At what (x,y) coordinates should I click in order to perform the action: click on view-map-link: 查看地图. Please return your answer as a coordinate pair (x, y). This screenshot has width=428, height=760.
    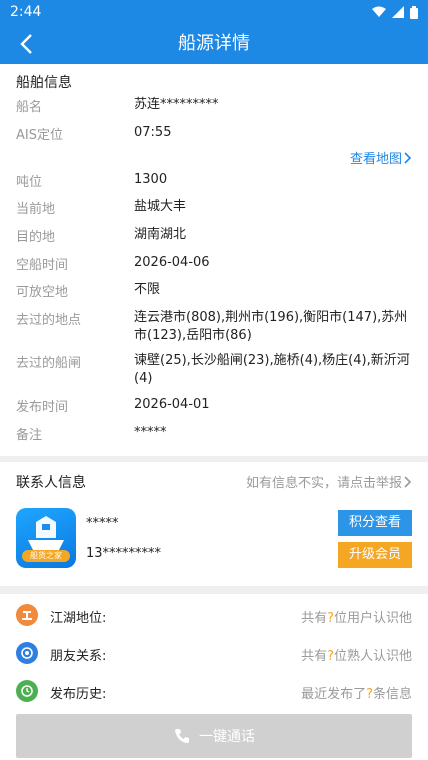
    Looking at the image, I should click on (381, 157).